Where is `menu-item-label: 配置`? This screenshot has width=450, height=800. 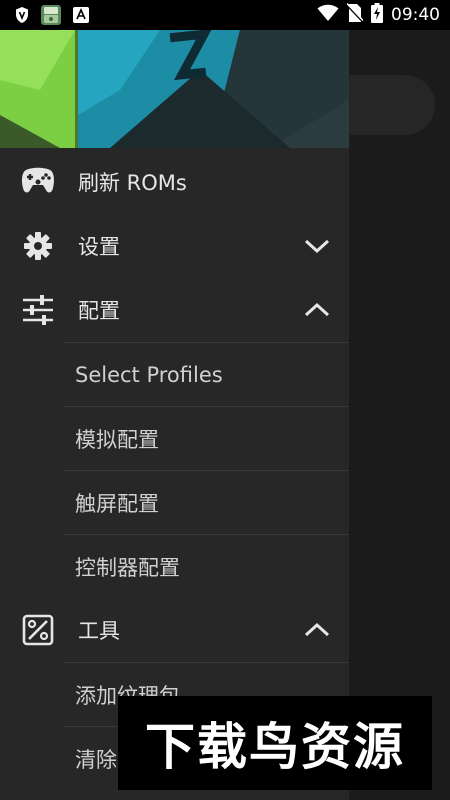
menu-item-label: 配置 is located at coordinates (99, 311).